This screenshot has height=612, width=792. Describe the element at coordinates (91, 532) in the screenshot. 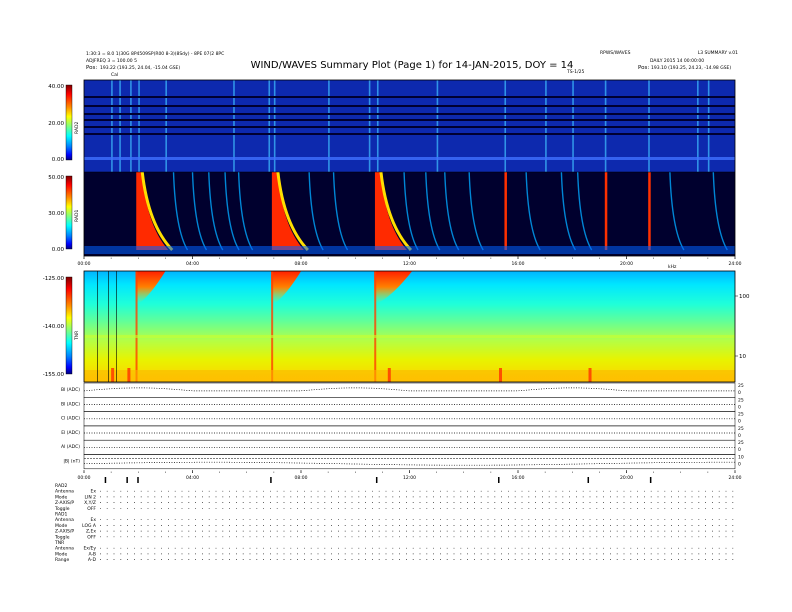

I see `status-row-value: Z,Ex` at that location.